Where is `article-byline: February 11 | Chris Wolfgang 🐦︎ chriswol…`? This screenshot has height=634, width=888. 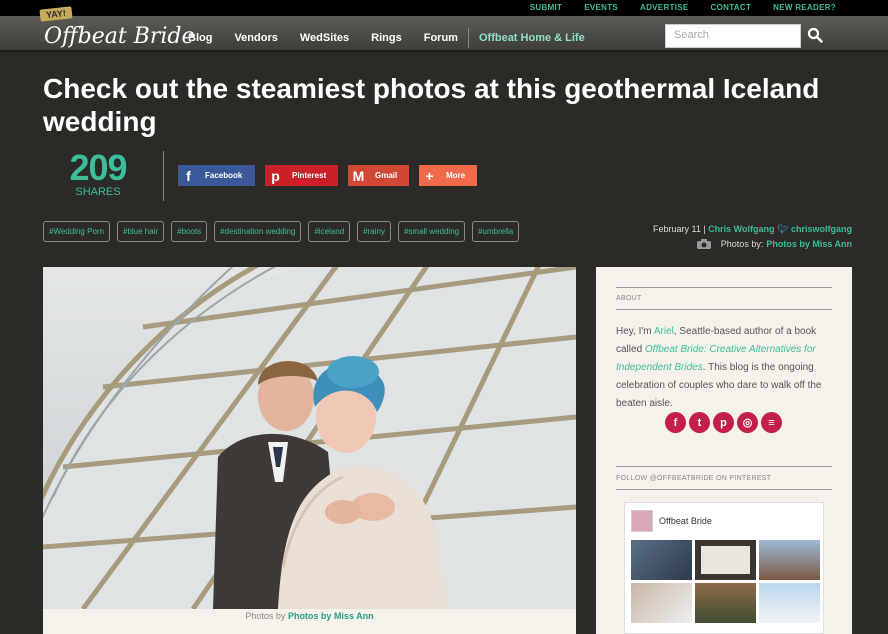
article-byline: February 11 | Chris Wolfgang 🐦︎ chriswol… is located at coordinates (752, 229).